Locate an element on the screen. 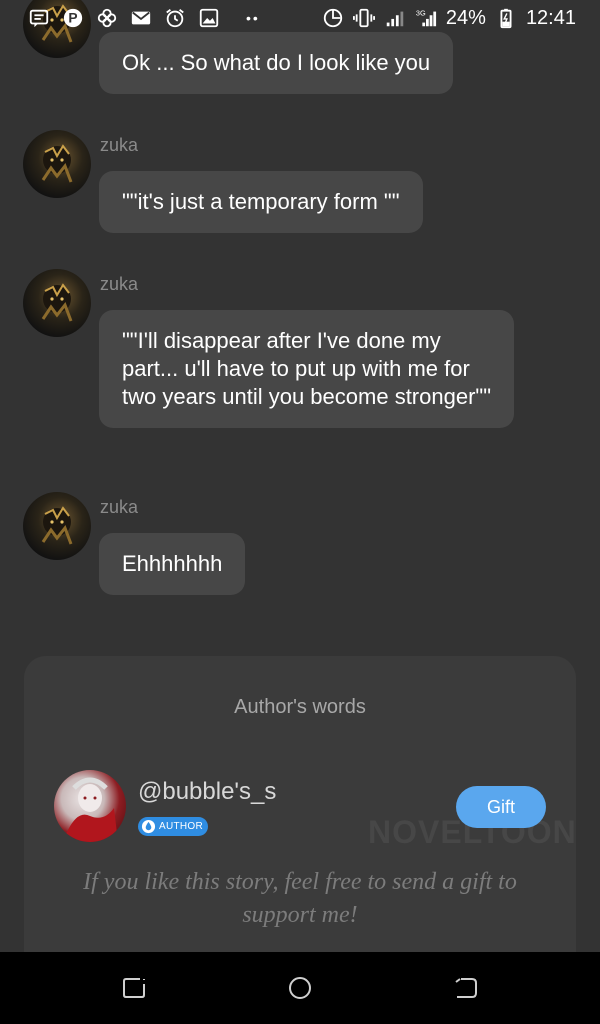 The width and height of the screenshot is (600, 1024). message-bubble: Ok ... So what do I look like you is located at coordinates (276, 63).